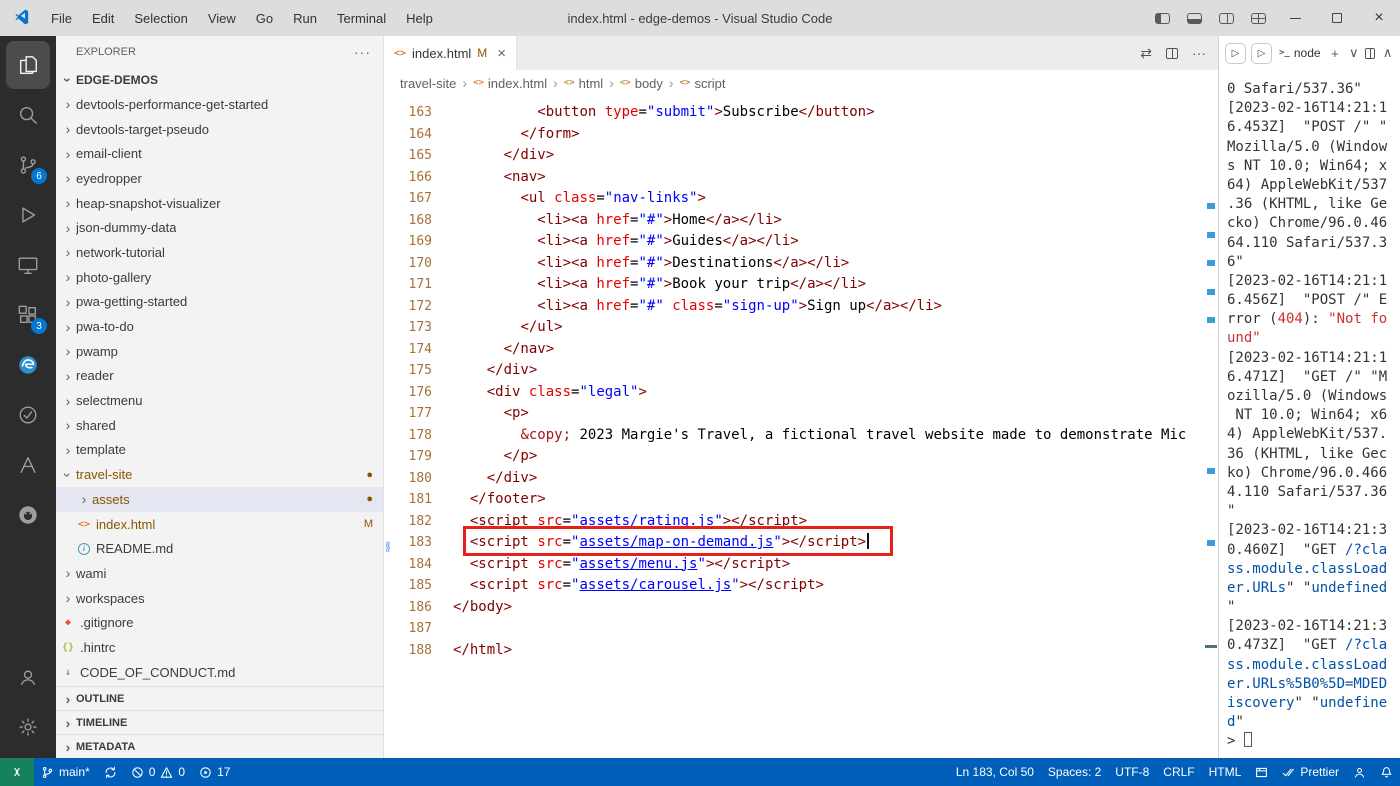 The height and width of the screenshot is (786, 1400). I want to click on code-line-180: 180 </div>, so click(801, 479).